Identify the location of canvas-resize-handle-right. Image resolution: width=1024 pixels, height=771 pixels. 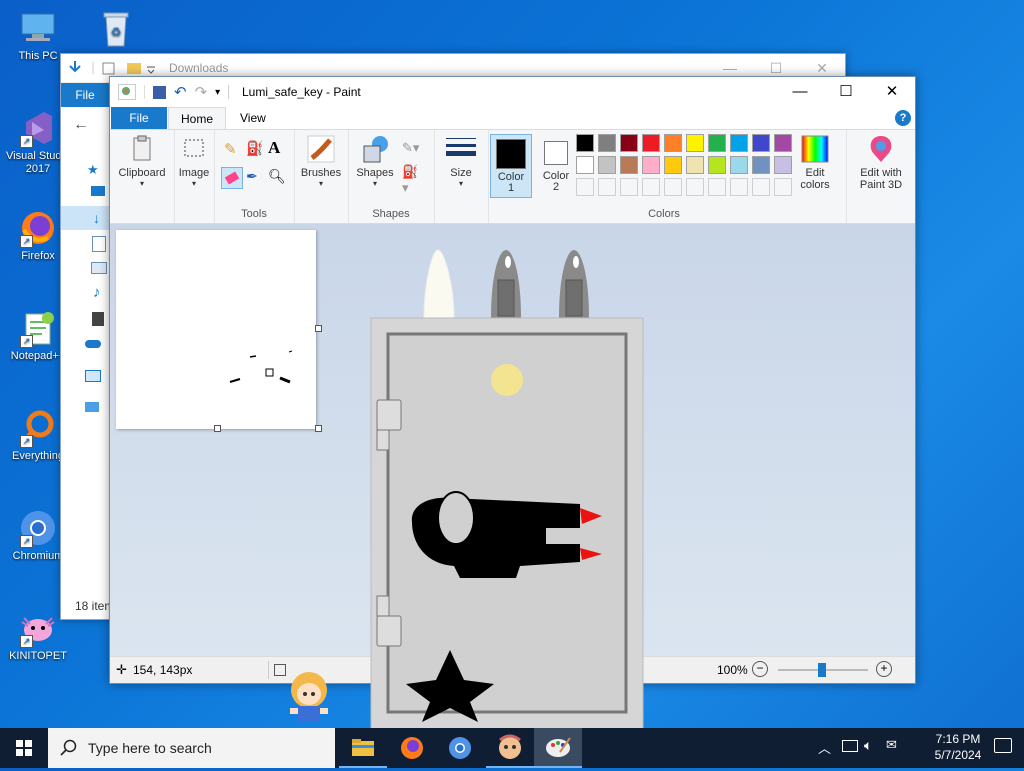
(318, 328).